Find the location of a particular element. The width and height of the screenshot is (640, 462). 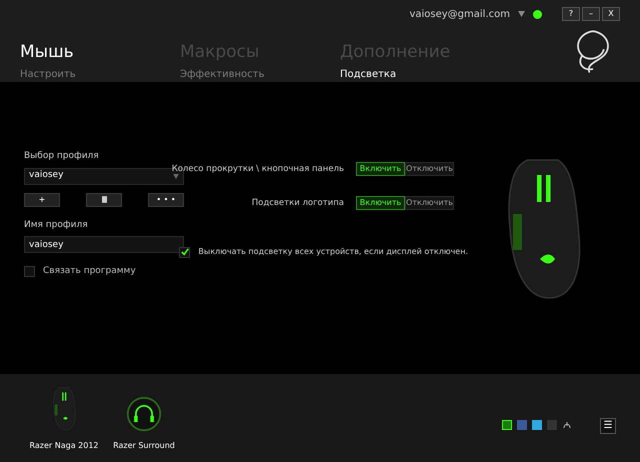

window-button: X is located at coordinates (611, 14).